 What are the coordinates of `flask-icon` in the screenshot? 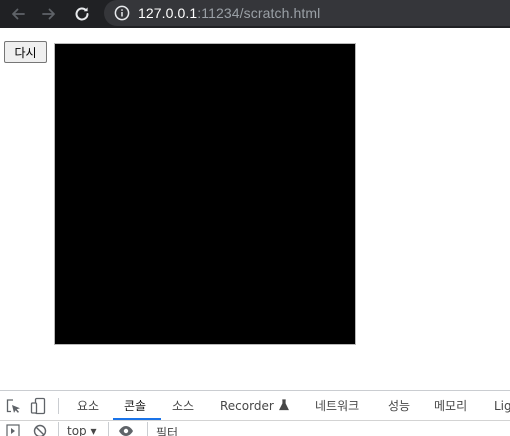 It's located at (284, 405).